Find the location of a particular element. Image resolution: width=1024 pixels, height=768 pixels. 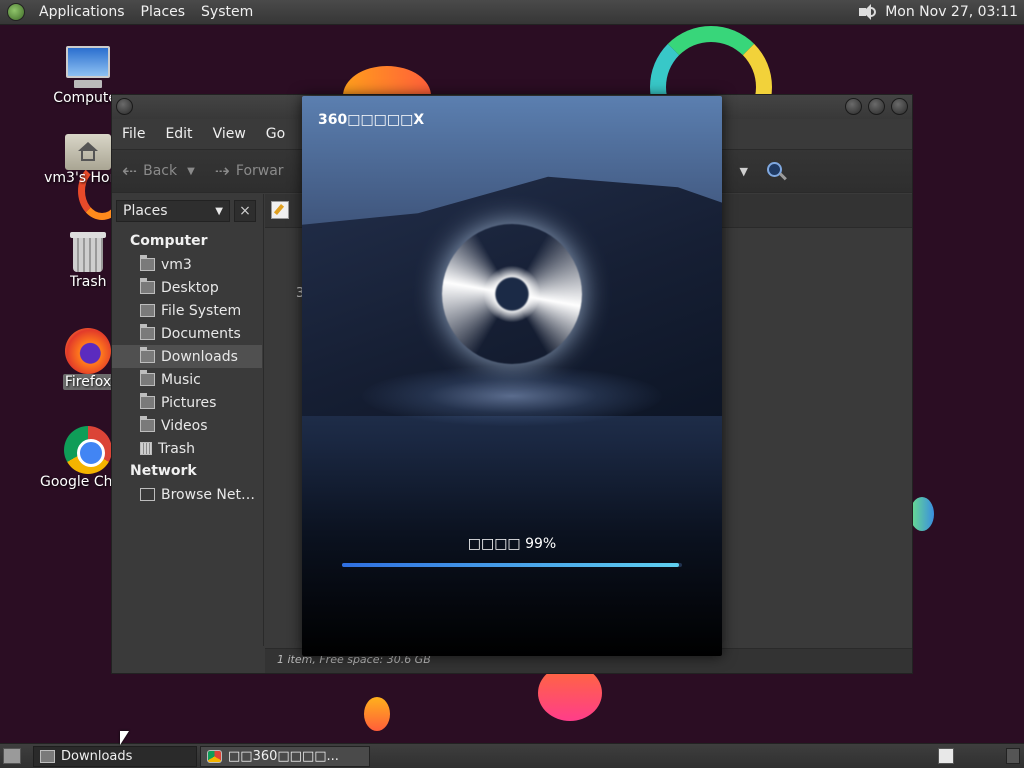

menu-places: Places is located at coordinates (163, 12).